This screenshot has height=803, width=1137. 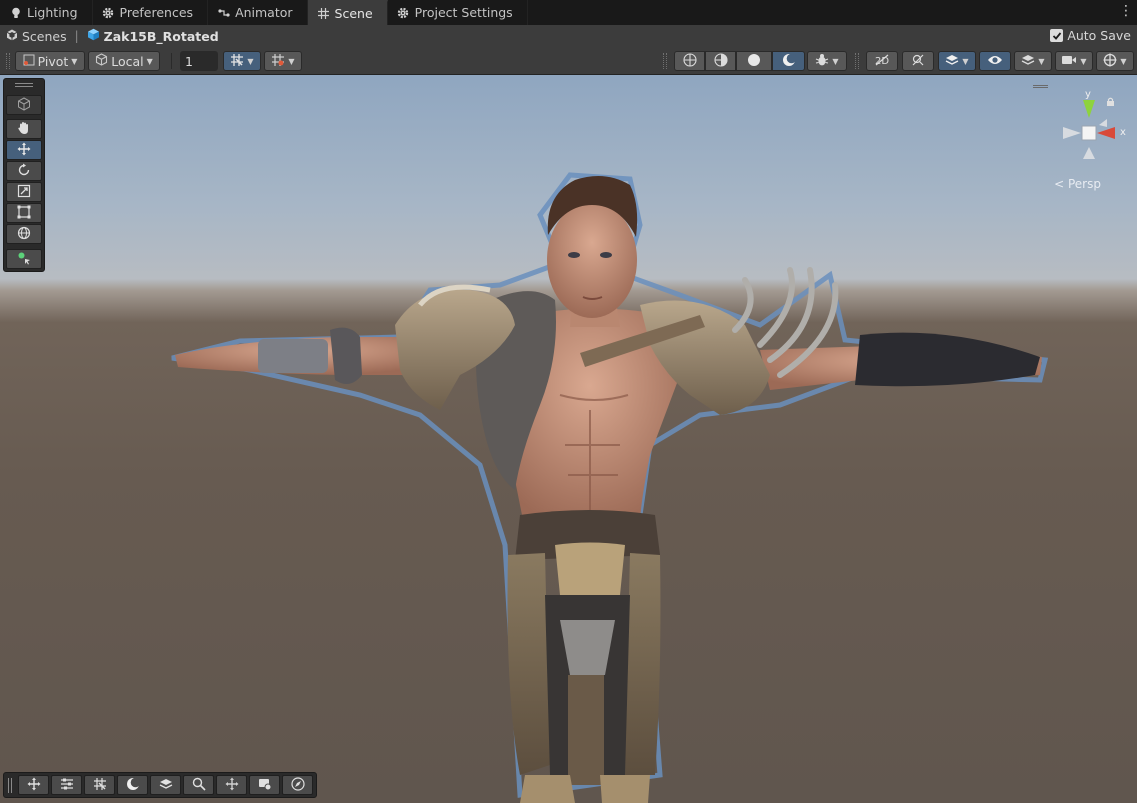 I want to click on search-overlay-button, so click(x=198, y=785).